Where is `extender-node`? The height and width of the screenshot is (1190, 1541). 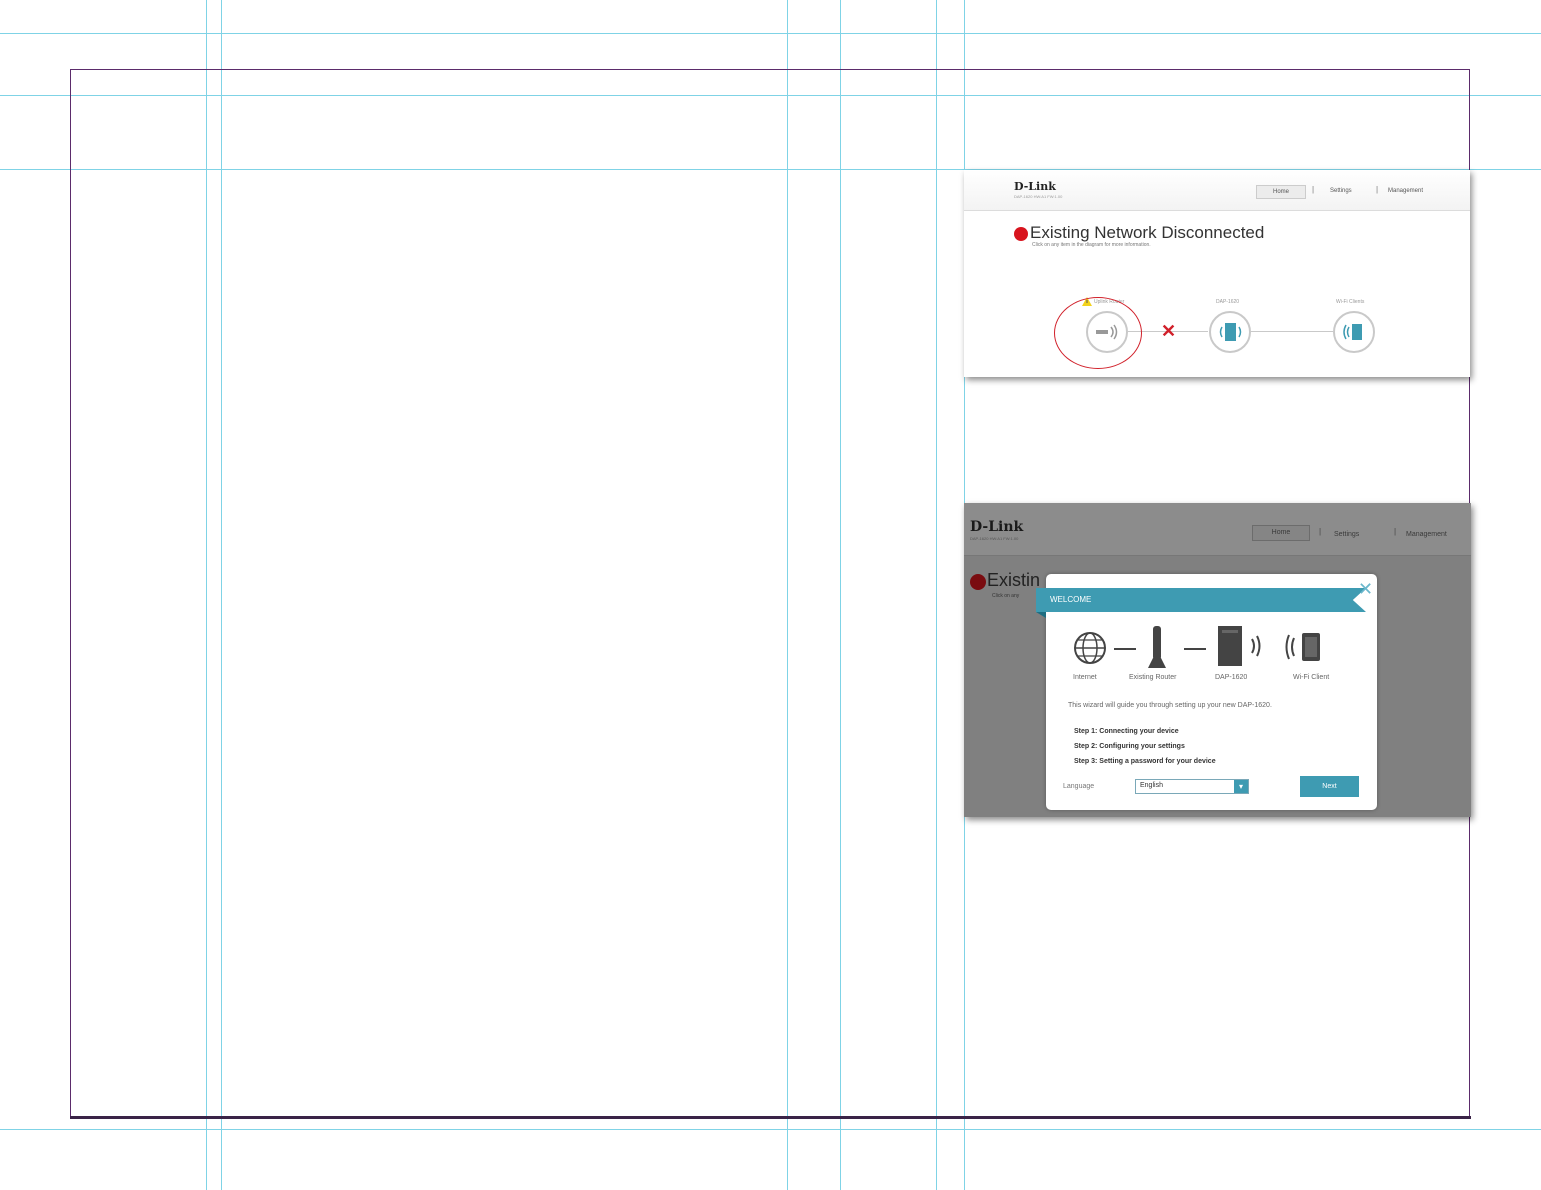
extender-node is located at coordinates (1230, 332).